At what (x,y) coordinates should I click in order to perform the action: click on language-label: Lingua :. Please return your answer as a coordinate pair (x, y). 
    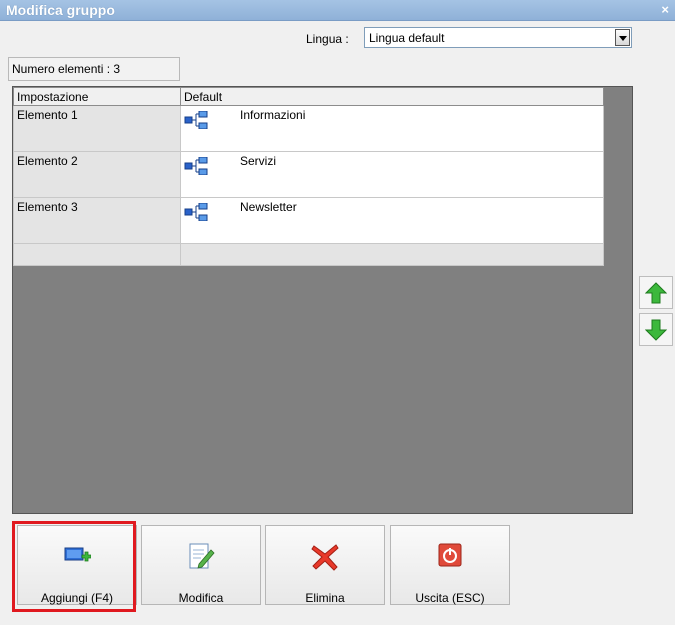
    Looking at the image, I should click on (327, 39).